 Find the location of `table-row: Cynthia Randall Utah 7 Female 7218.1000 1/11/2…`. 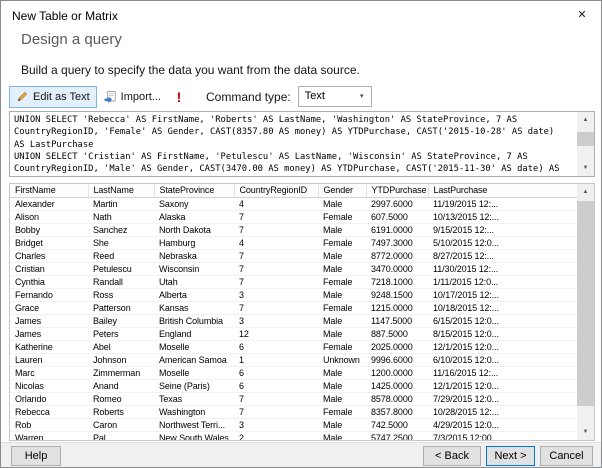

table-row: Cynthia Randall Utah 7 Female 7218.1000 1/11/2… is located at coordinates (293, 282).